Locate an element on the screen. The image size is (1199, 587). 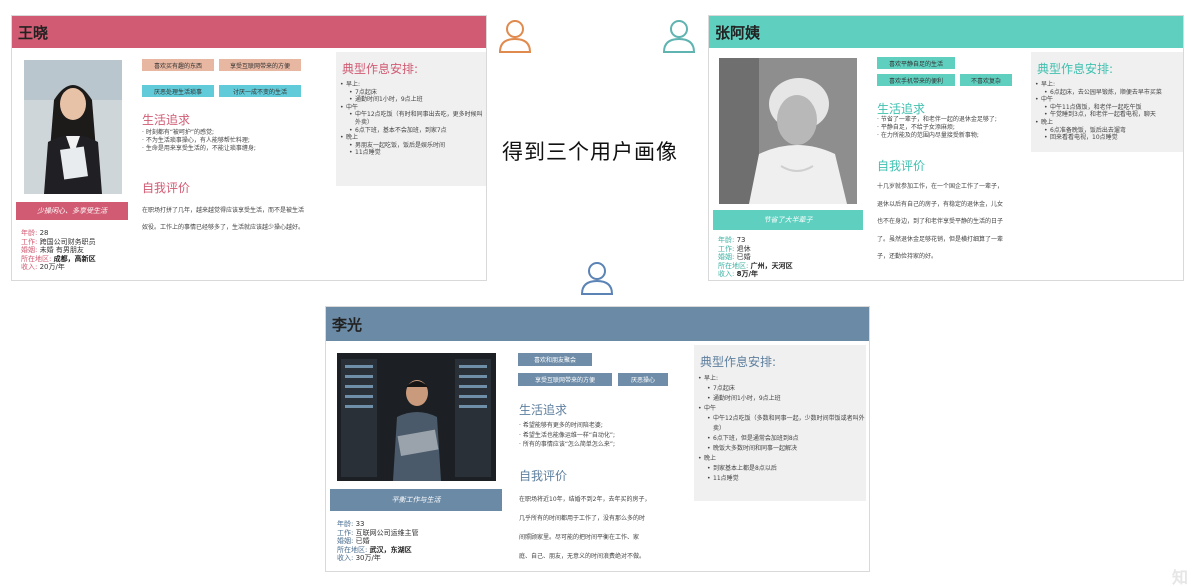
info-job: 工作: 退休 is located at coordinates (734, 248).